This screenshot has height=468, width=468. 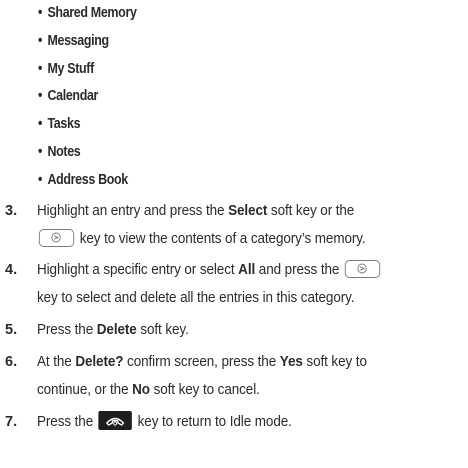 I want to click on category-label: Shared Memory, so click(x=92, y=13).